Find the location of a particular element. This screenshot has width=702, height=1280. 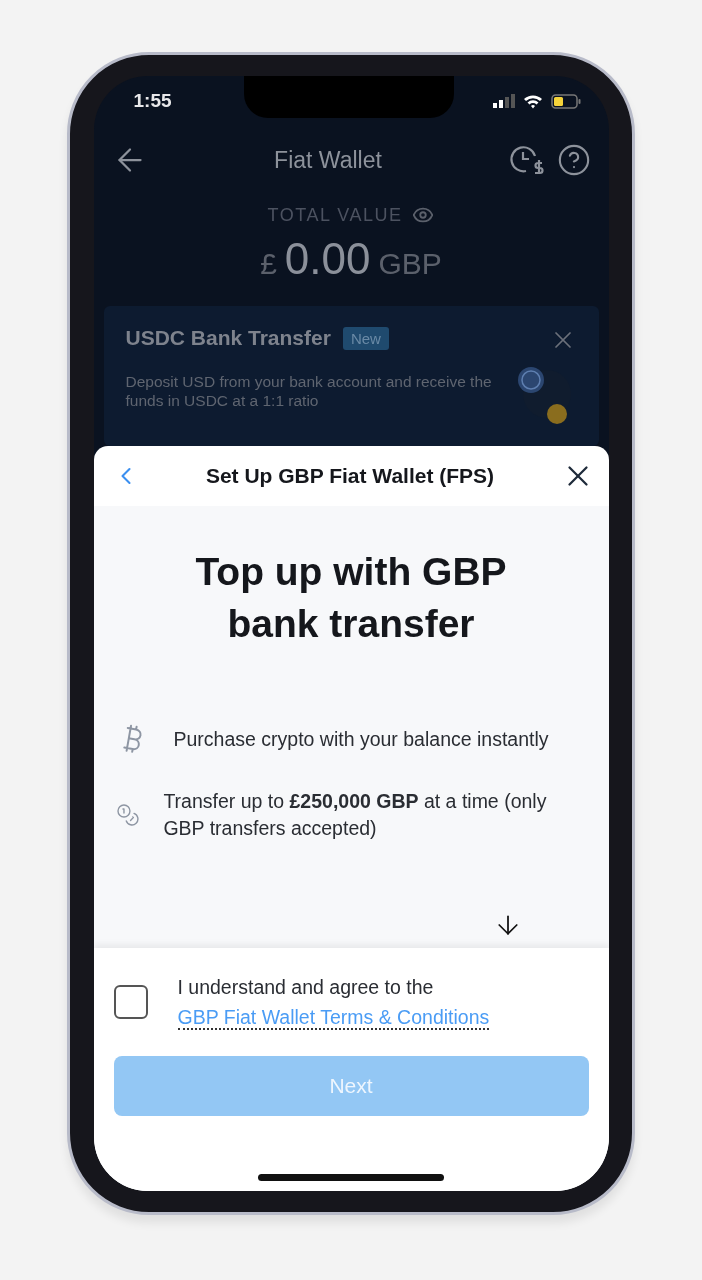

promo-banner: USDC Bank Transfer New Deposit USD from your bank account and receive the funds in USDC at a 1:1 ratio is located at coordinates (351, 376).